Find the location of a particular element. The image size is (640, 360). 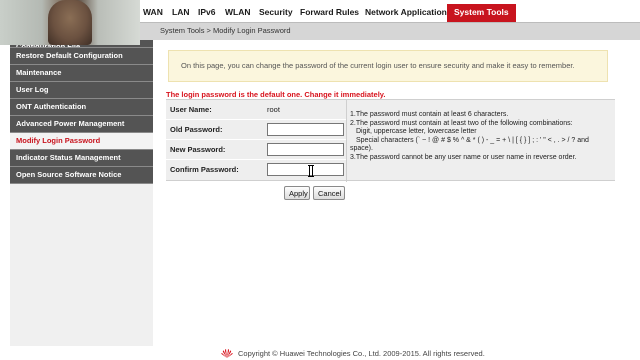

username-label: User Name: is located at coordinates (191, 109).